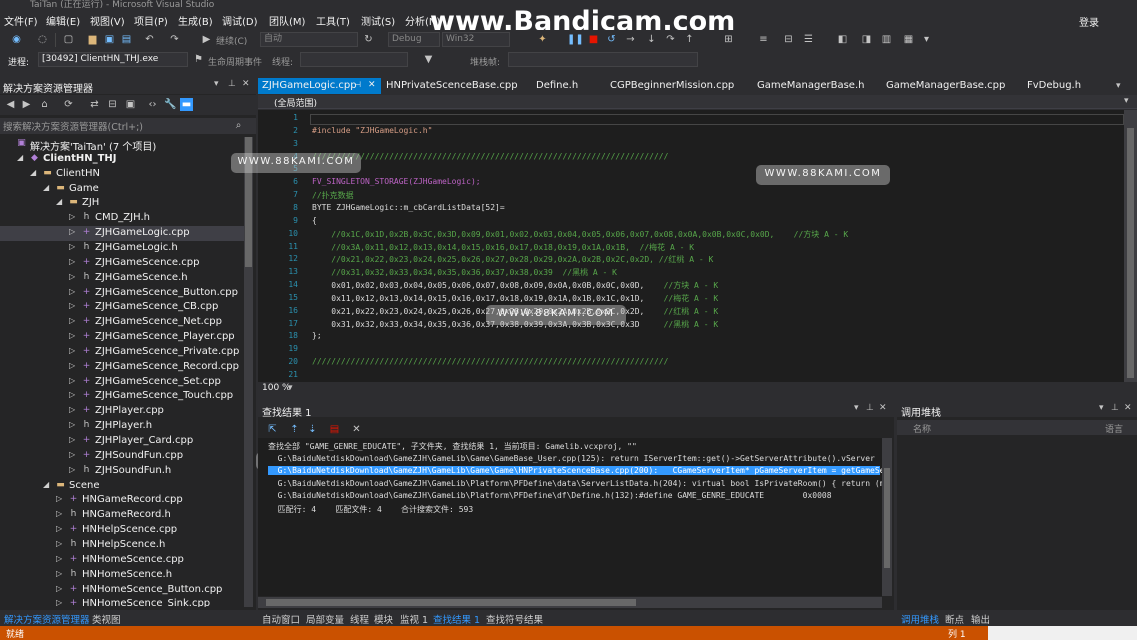 Image resolution: width=1137 pixels, height=640 pixels. I want to click on code-line: //扑克数据, so click(333, 195).